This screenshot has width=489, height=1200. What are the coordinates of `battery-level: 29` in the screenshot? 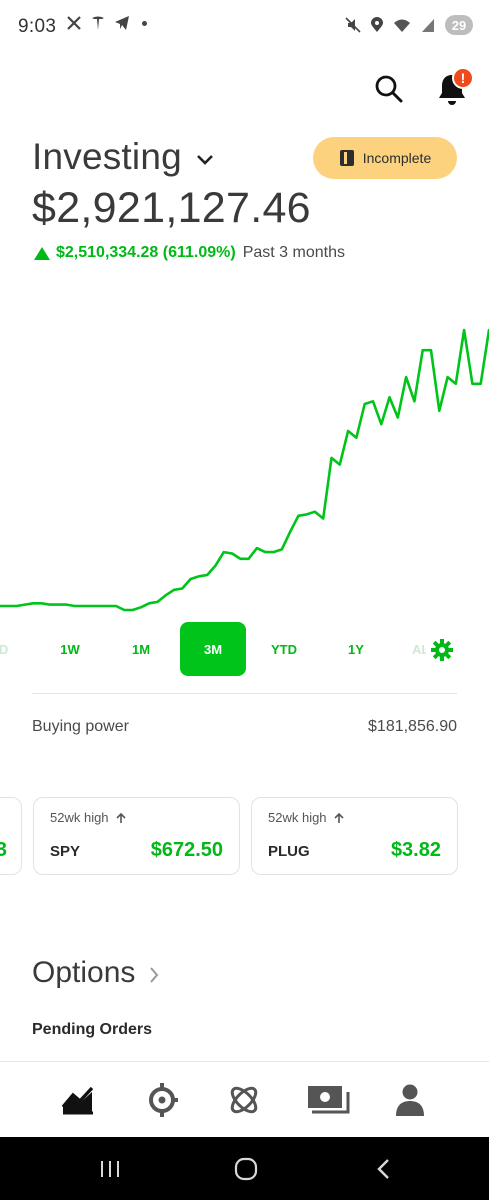 It's located at (459, 25).